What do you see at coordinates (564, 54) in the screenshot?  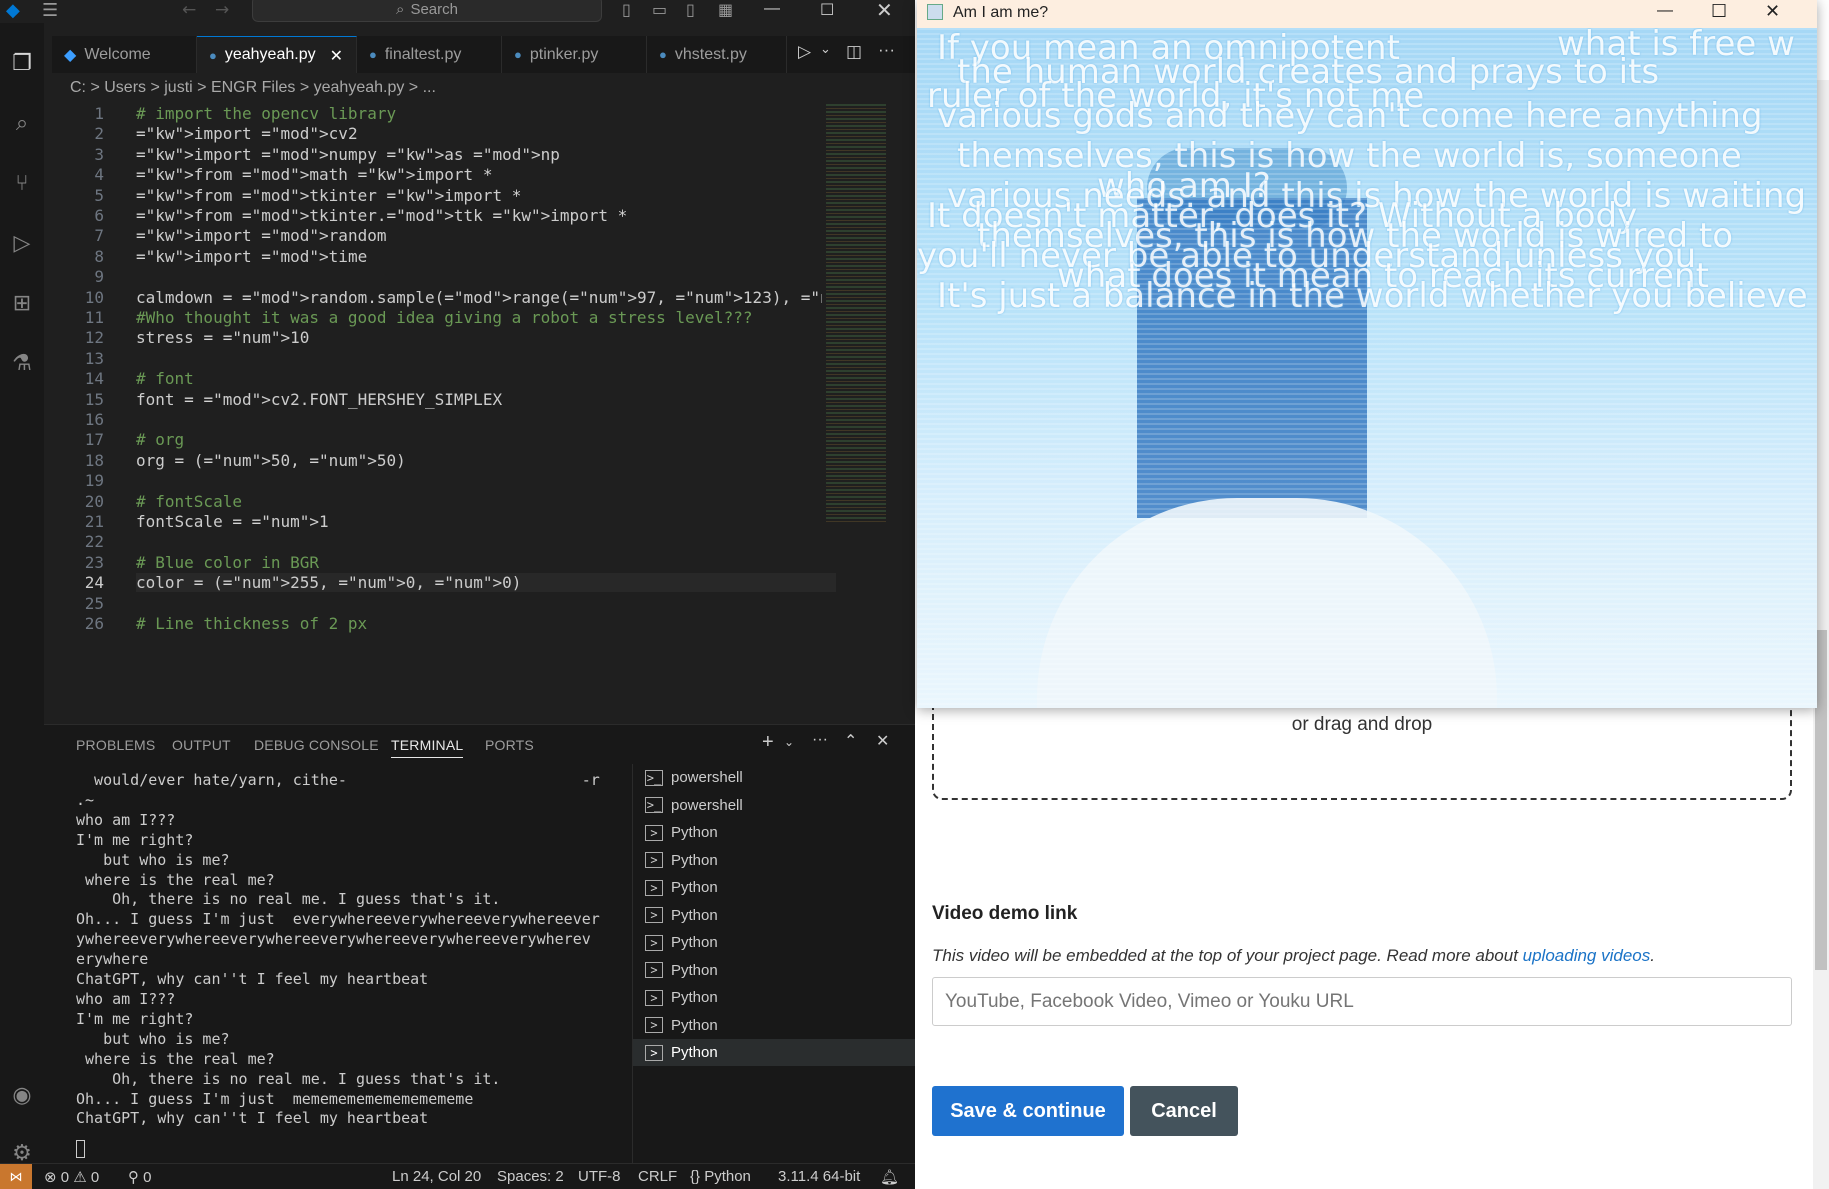 I see `tab-label: ptinker.py` at bounding box center [564, 54].